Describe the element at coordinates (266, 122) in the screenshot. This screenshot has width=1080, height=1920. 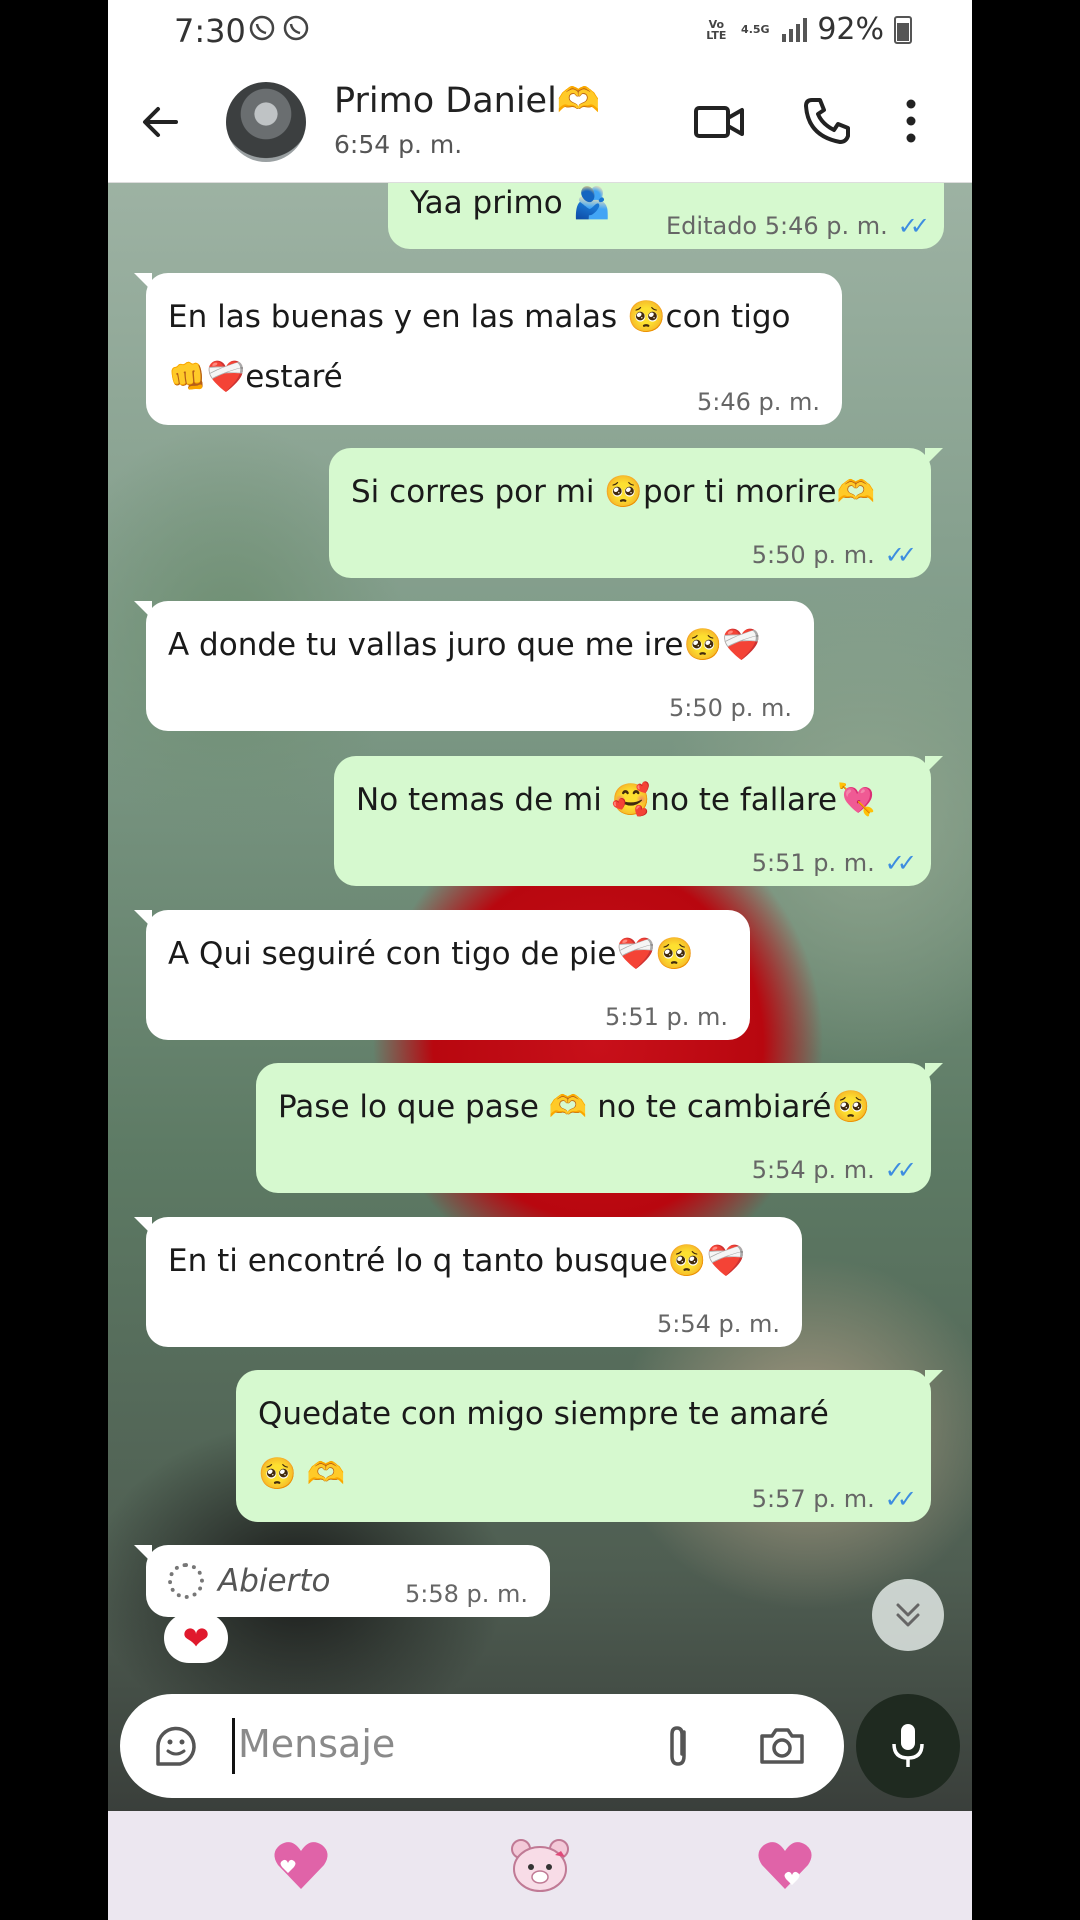
I see `avatar` at that location.